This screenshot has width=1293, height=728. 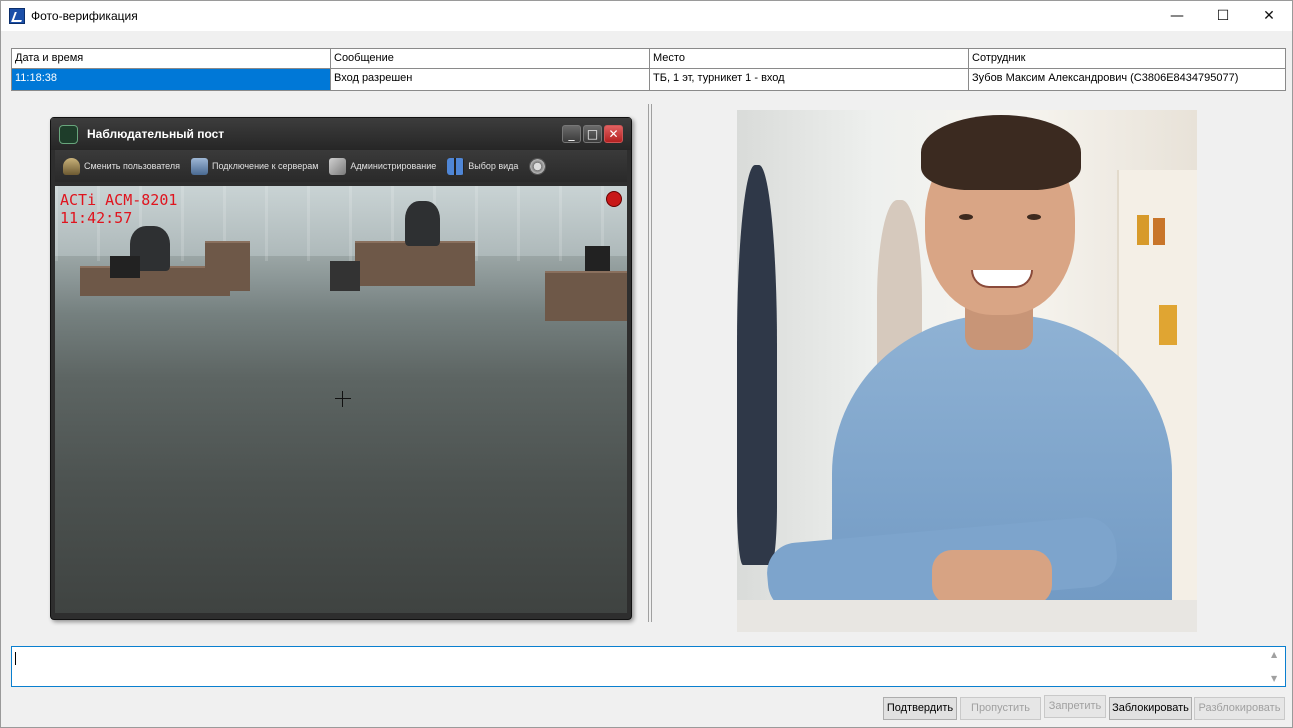 I want to click on toolbar-view-select: Выбор вида, so click(x=483, y=166).